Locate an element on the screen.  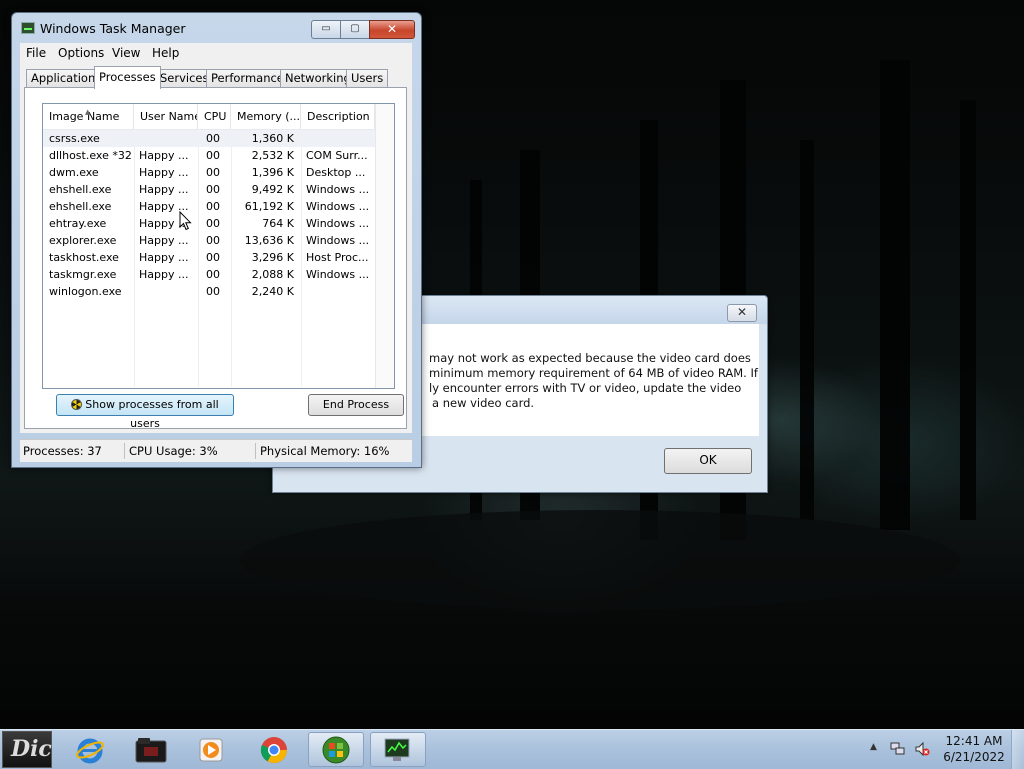
column-header-description: Description is located at coordinates (338, 116).